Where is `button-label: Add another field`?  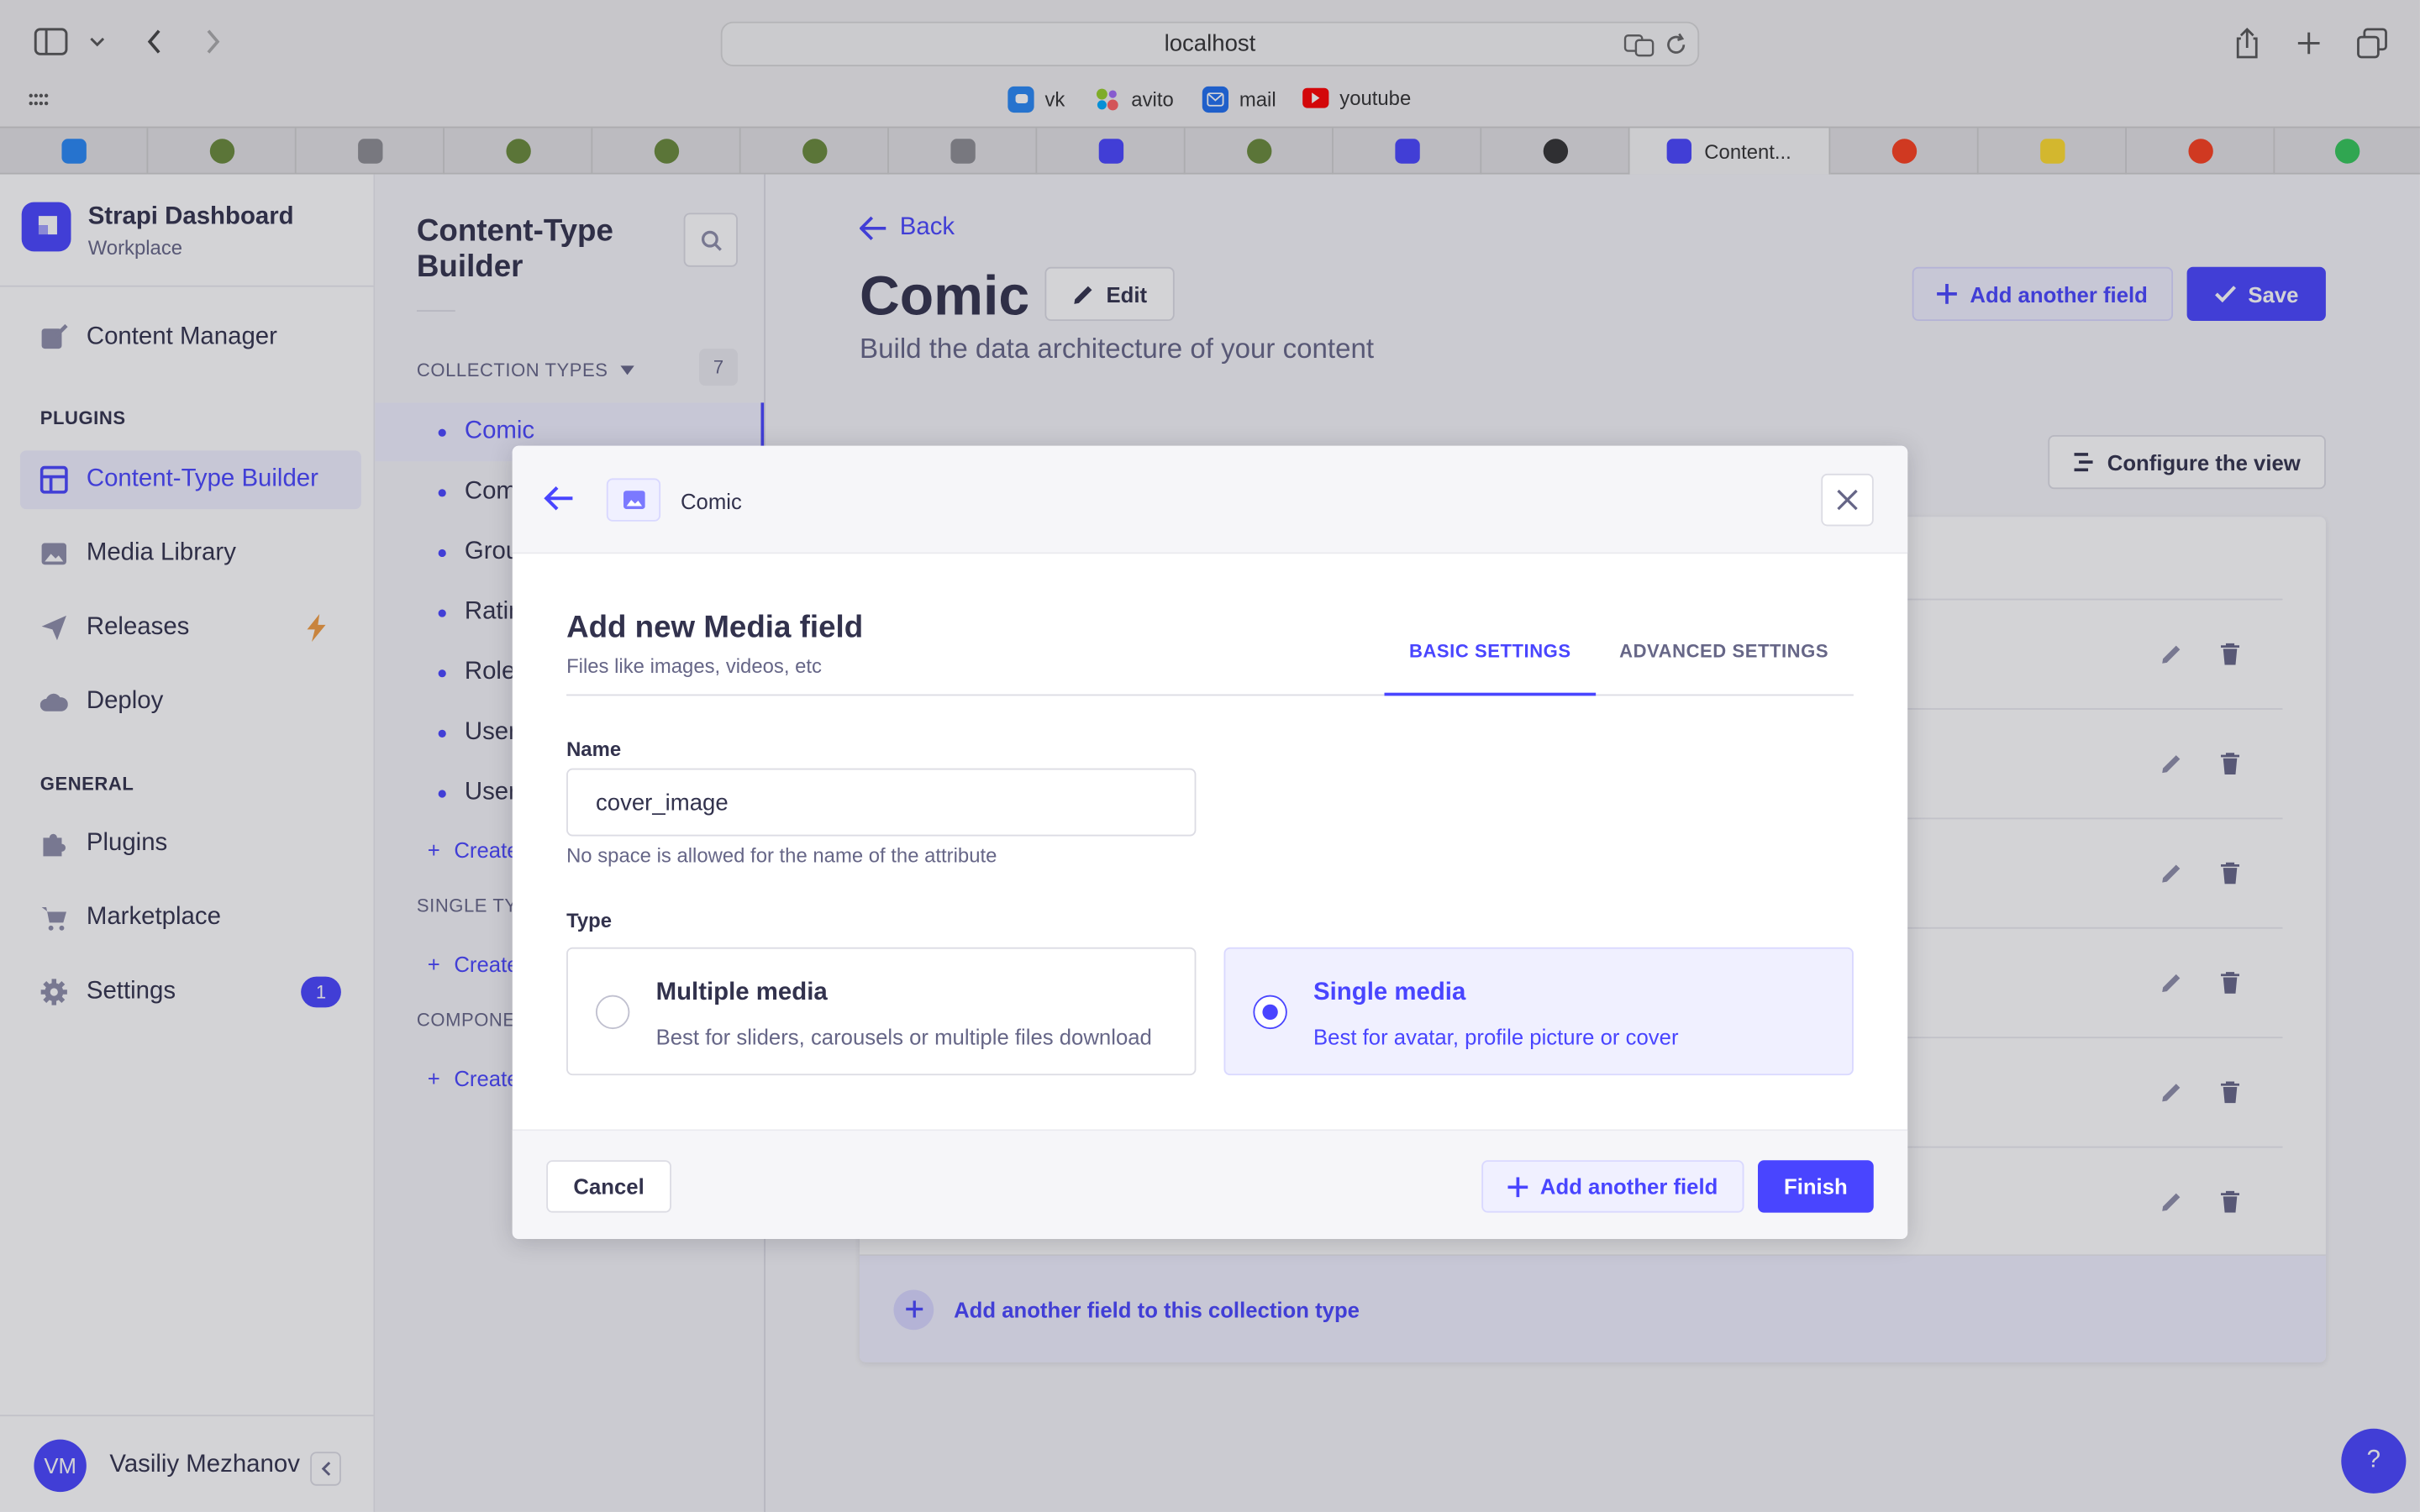
button-label: Add another field is located at coordinates (1628, 1186).